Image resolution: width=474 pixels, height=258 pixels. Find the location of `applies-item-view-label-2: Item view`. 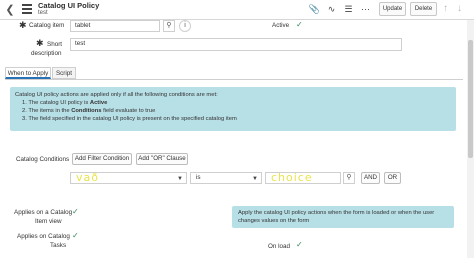

applies-item-view-label-2: Item view is located at coordinates (48, 221).